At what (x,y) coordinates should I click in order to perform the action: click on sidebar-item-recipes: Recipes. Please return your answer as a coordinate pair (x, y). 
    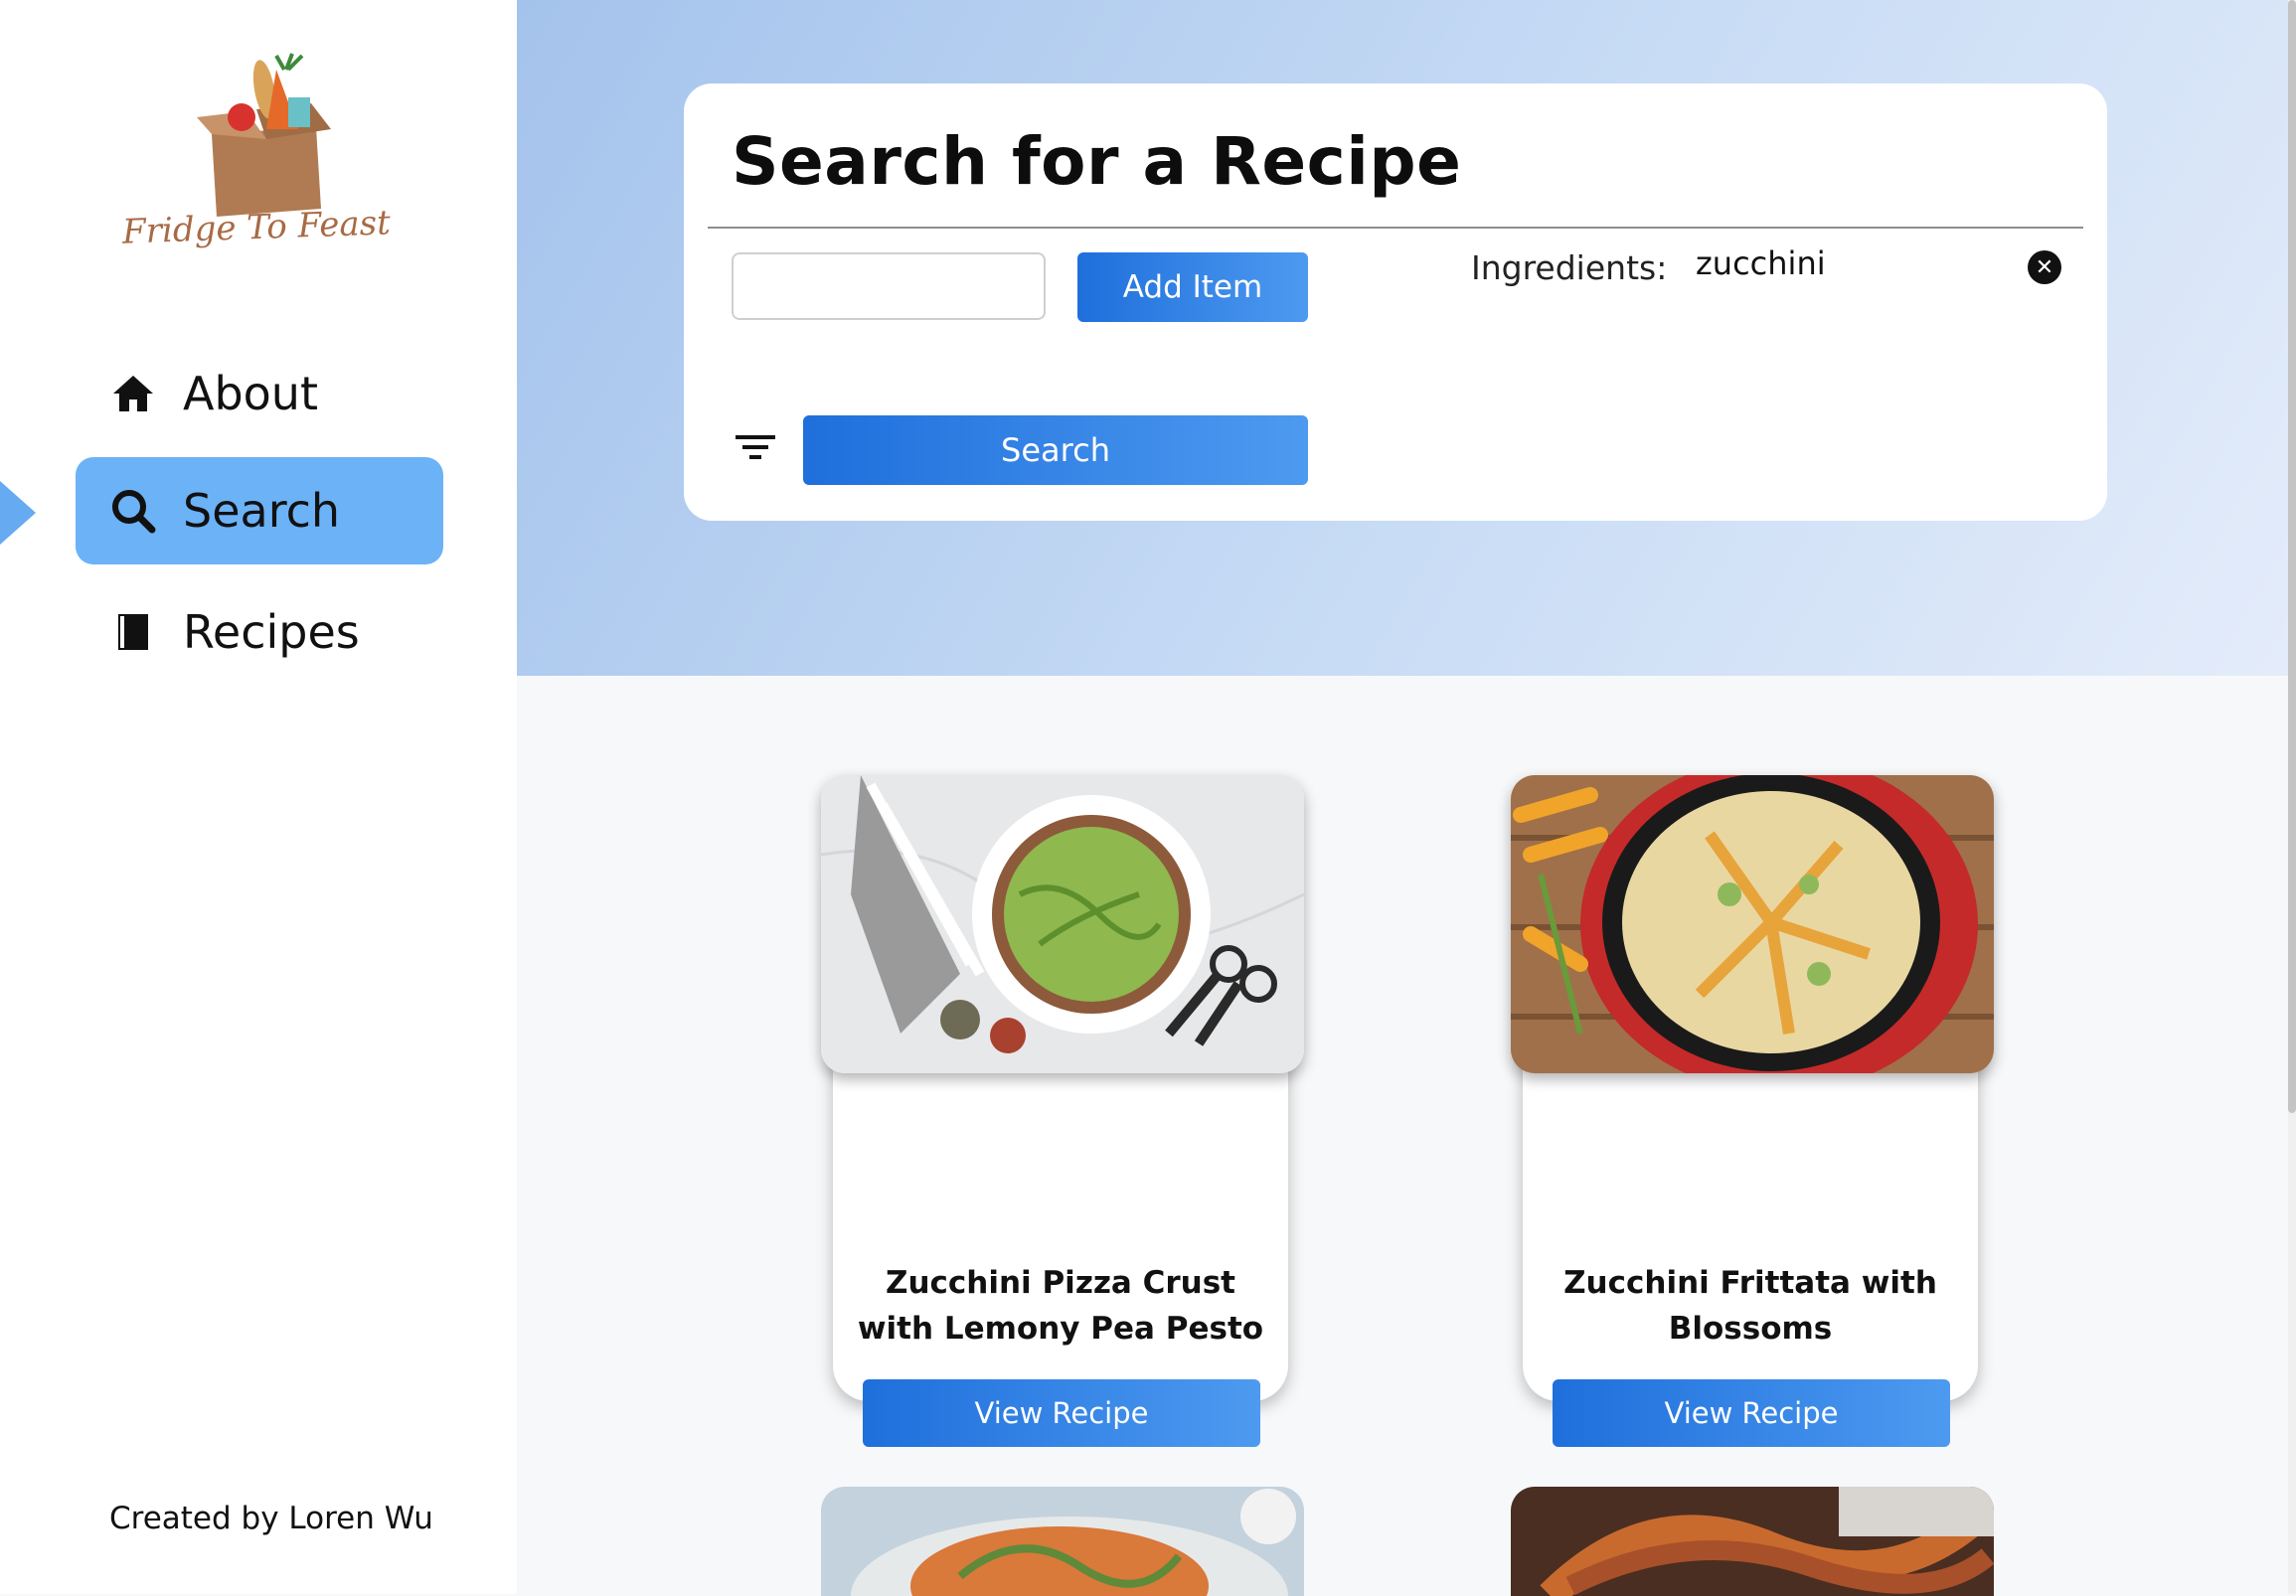
    Looking at the image, I should click on (259, 632).